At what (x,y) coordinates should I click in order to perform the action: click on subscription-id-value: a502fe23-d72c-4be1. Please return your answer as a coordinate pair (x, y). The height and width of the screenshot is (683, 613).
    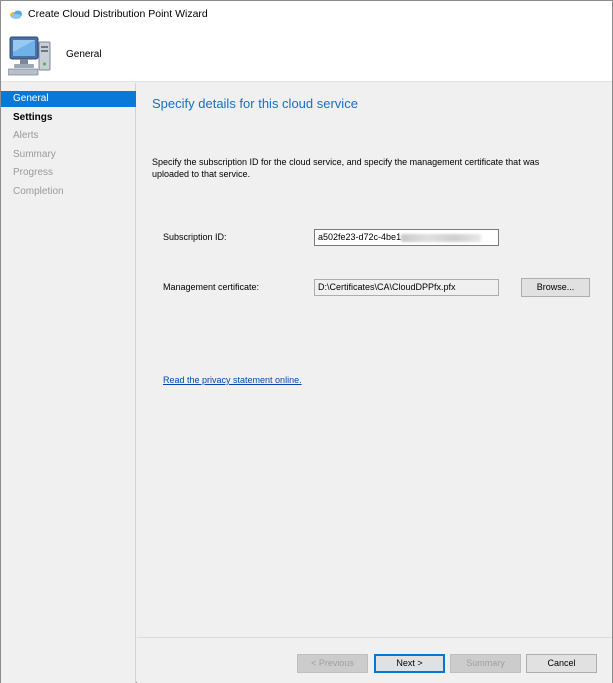
    Looking at the image, I should click on (360, 237).